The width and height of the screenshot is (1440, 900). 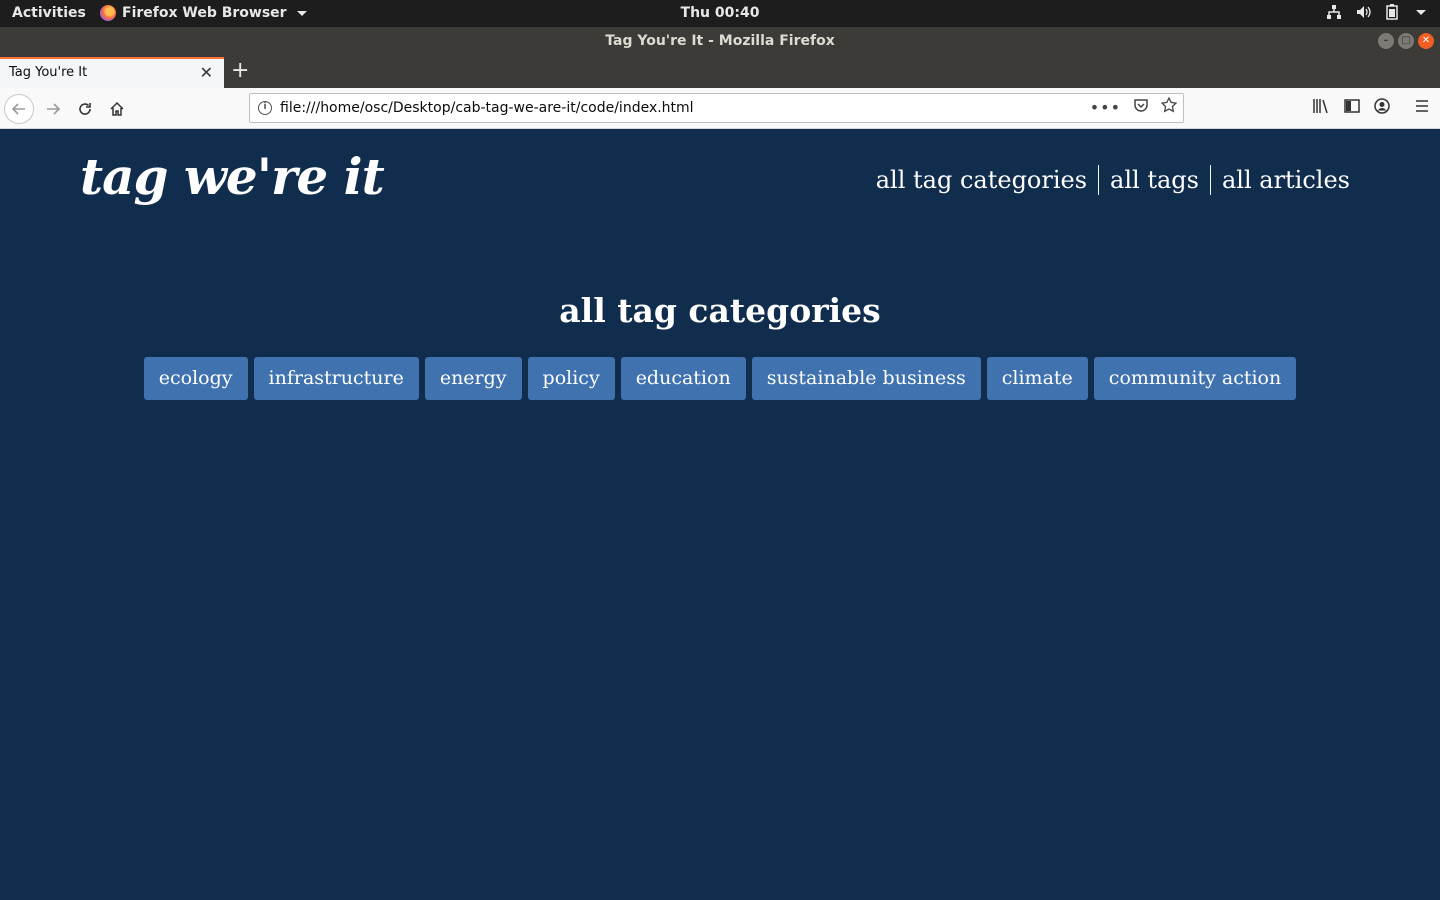 What do you see at coordinates (981, 180) in the screenshot?
I see `nav-link-all-tag-categories: all tag categories` at bounding box center [981, 180].